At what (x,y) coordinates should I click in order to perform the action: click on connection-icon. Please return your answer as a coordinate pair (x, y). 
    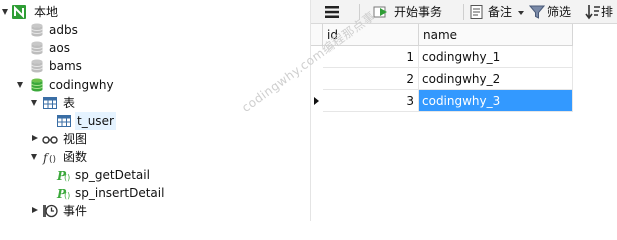
    Looking at the image, I should click on (19, 12).